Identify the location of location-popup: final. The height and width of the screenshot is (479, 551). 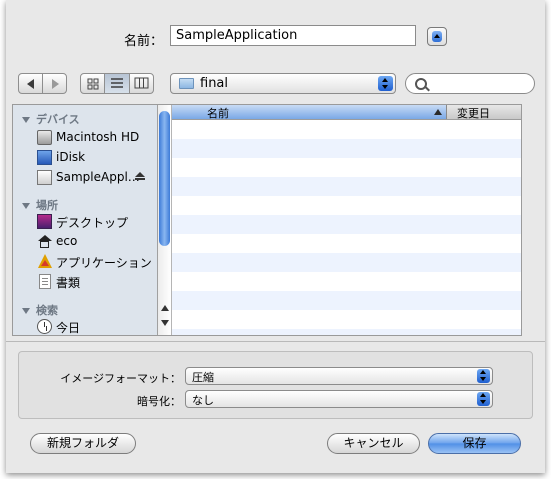
(283, 83).